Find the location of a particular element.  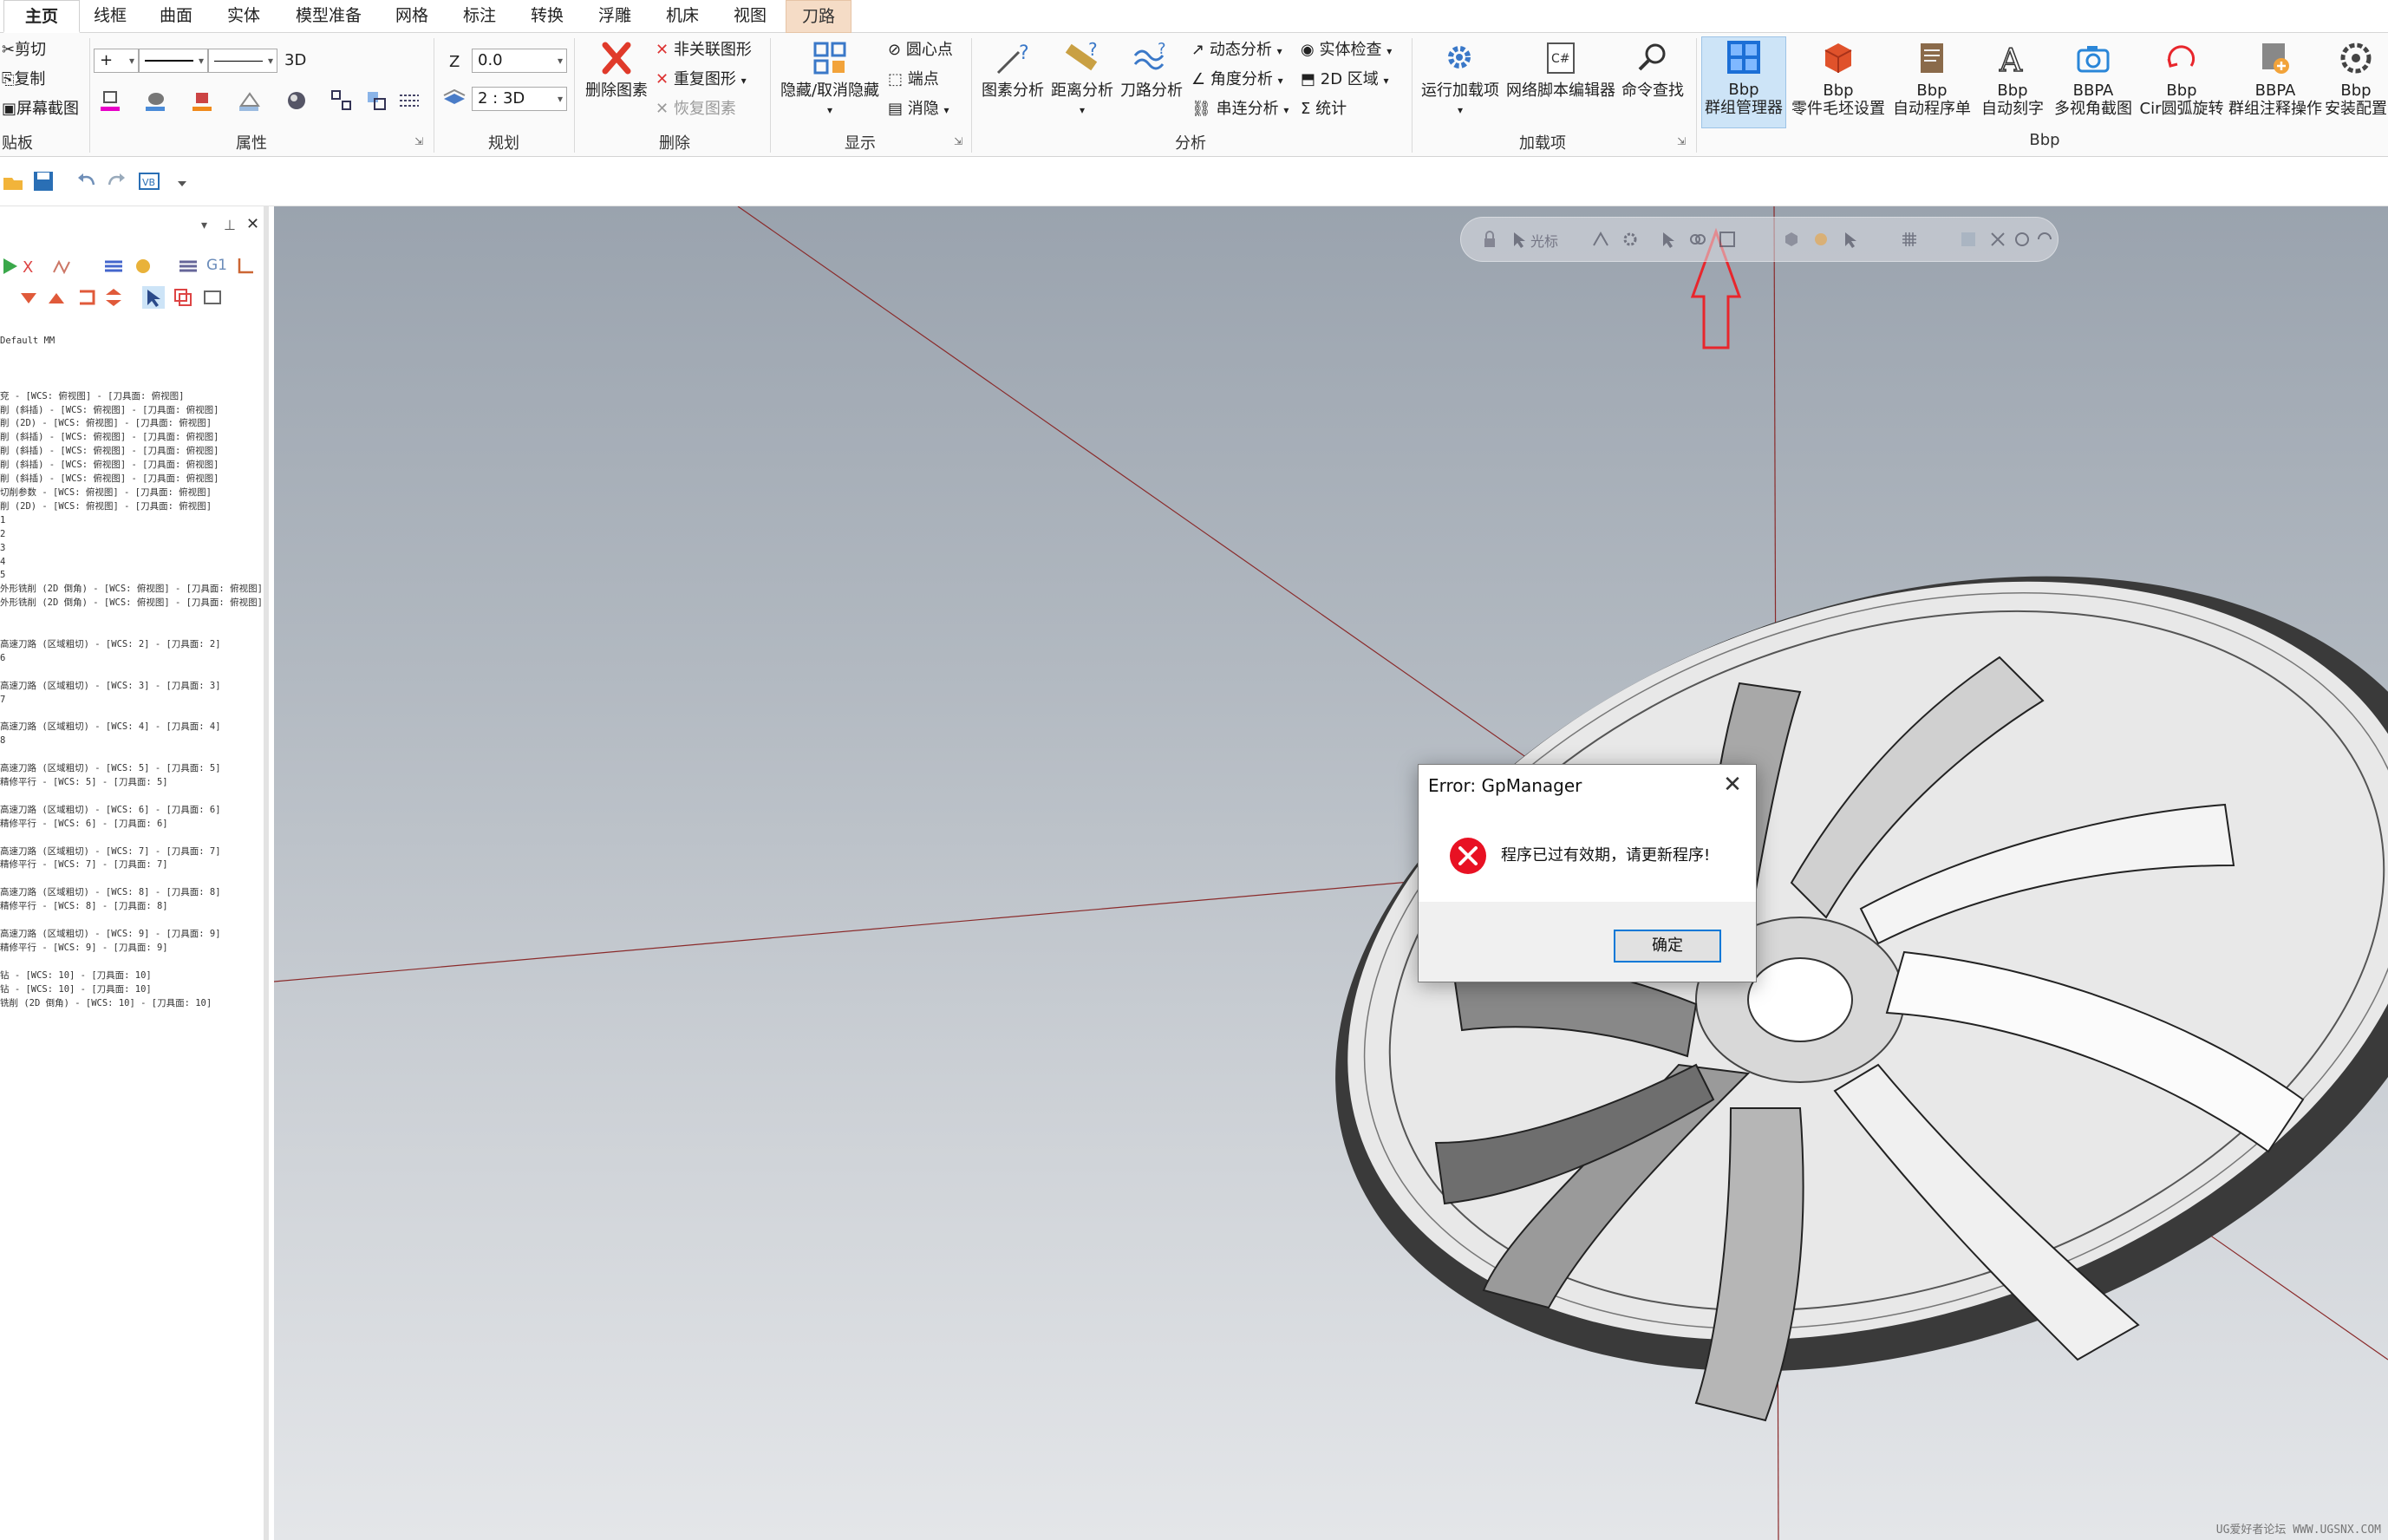

attributes-launcher-icon: ⇲ is located at coordinates (418, 141).